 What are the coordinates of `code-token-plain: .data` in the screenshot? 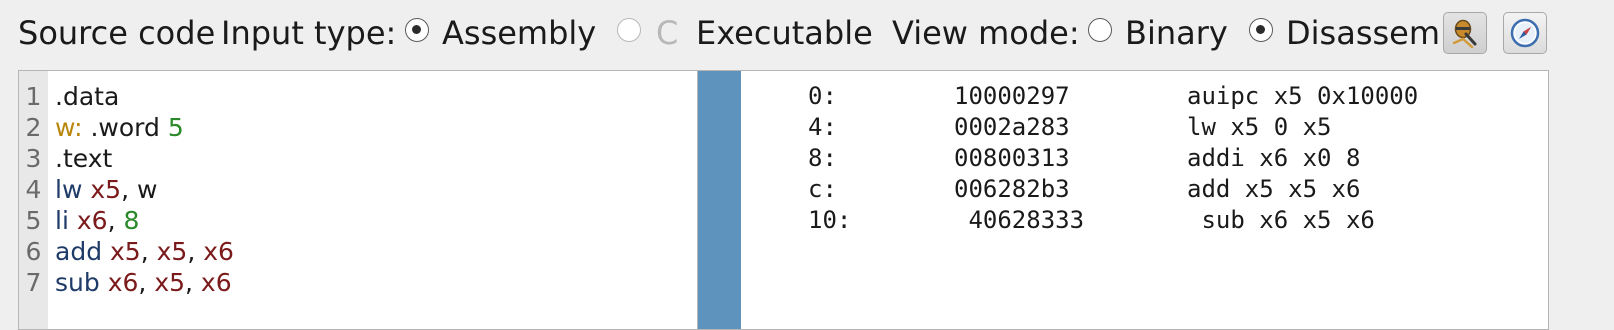 It's located at (87, 96).